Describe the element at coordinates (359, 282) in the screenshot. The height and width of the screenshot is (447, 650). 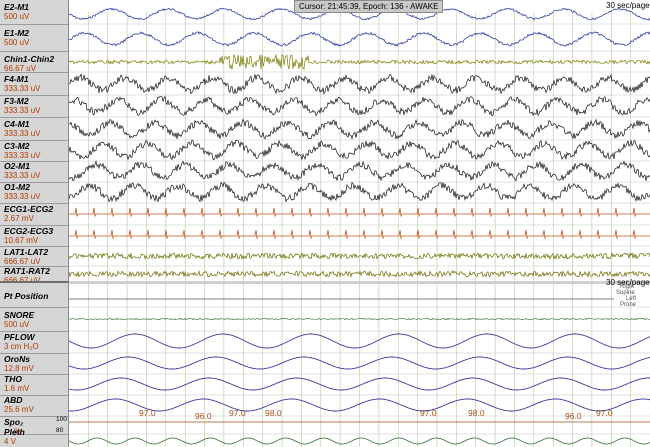
I see `section-divider` at that location.